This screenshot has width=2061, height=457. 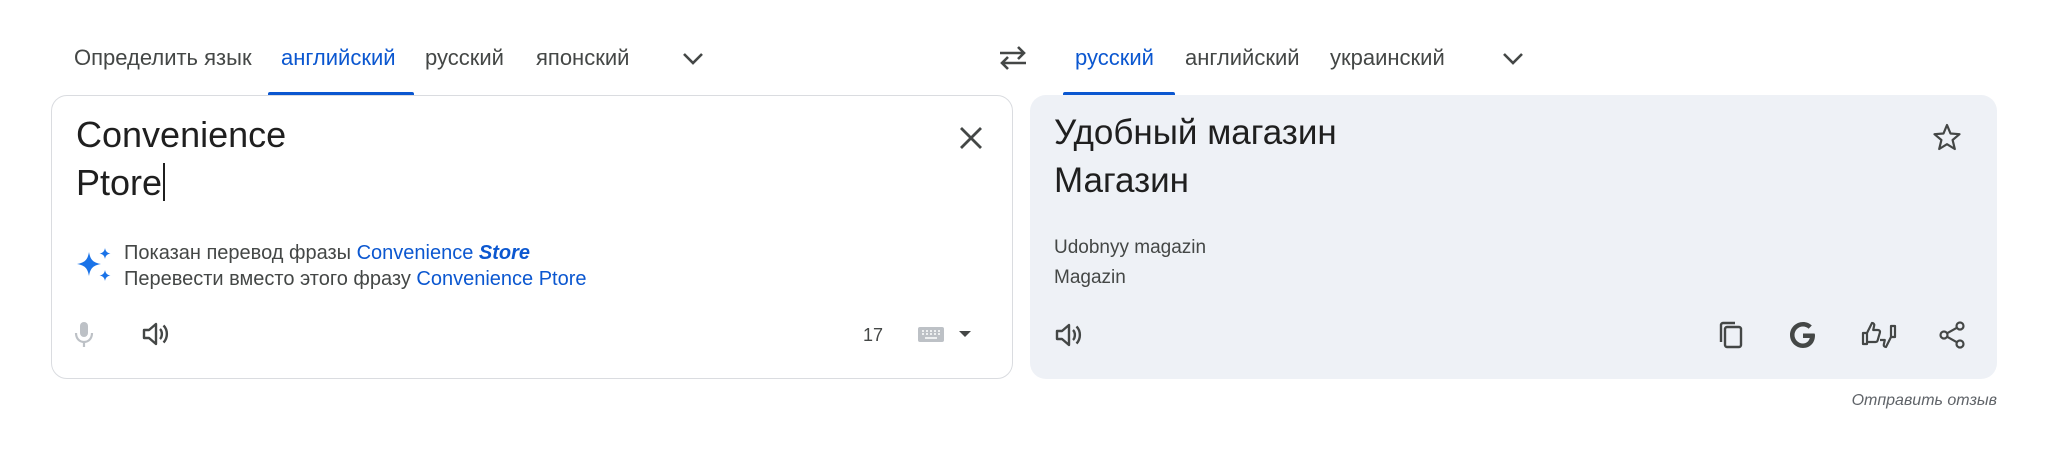 What do you see at coordinates (1803, 335) in the screenshot?
I see `google-g-icon` at bounding box center [1803, 335].